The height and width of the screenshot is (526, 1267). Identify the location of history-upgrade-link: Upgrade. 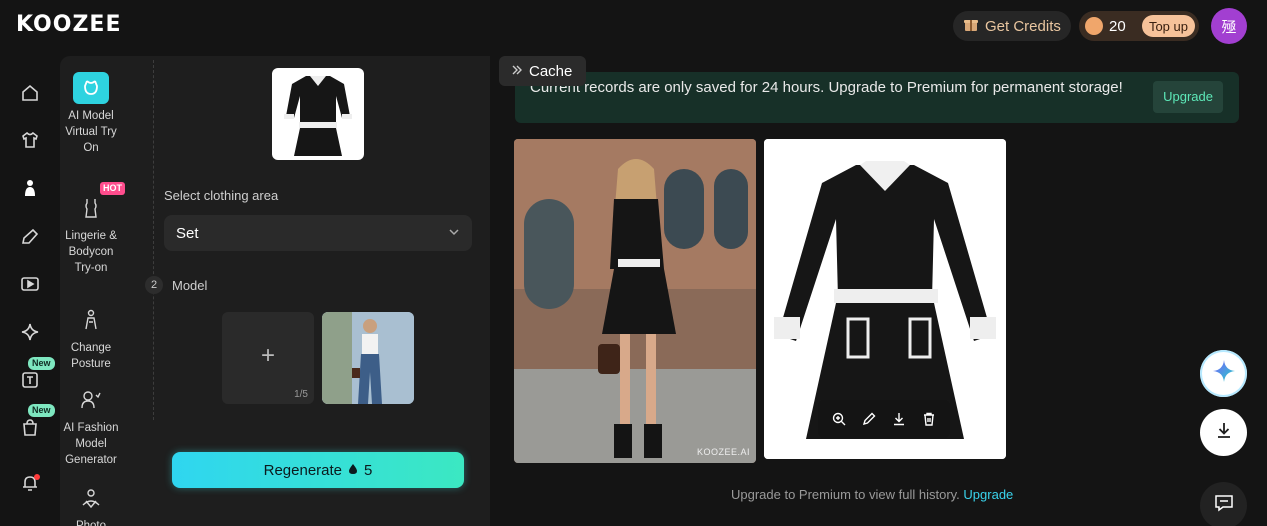
(988, 494).